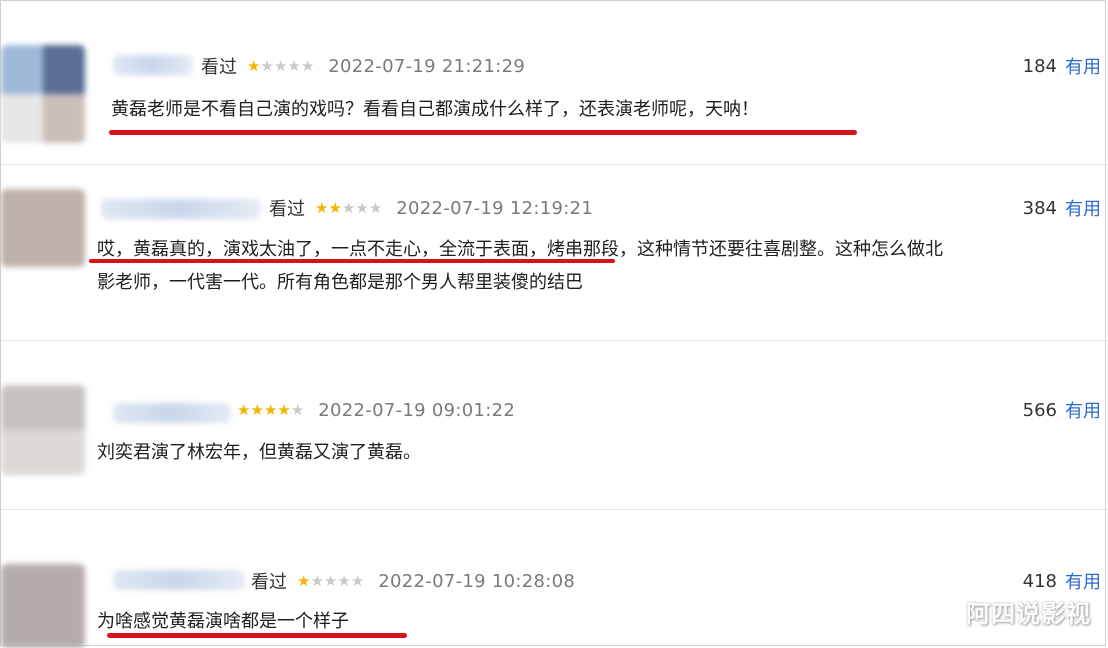  I want to click on useful-count: 418, so click(1039, 581).